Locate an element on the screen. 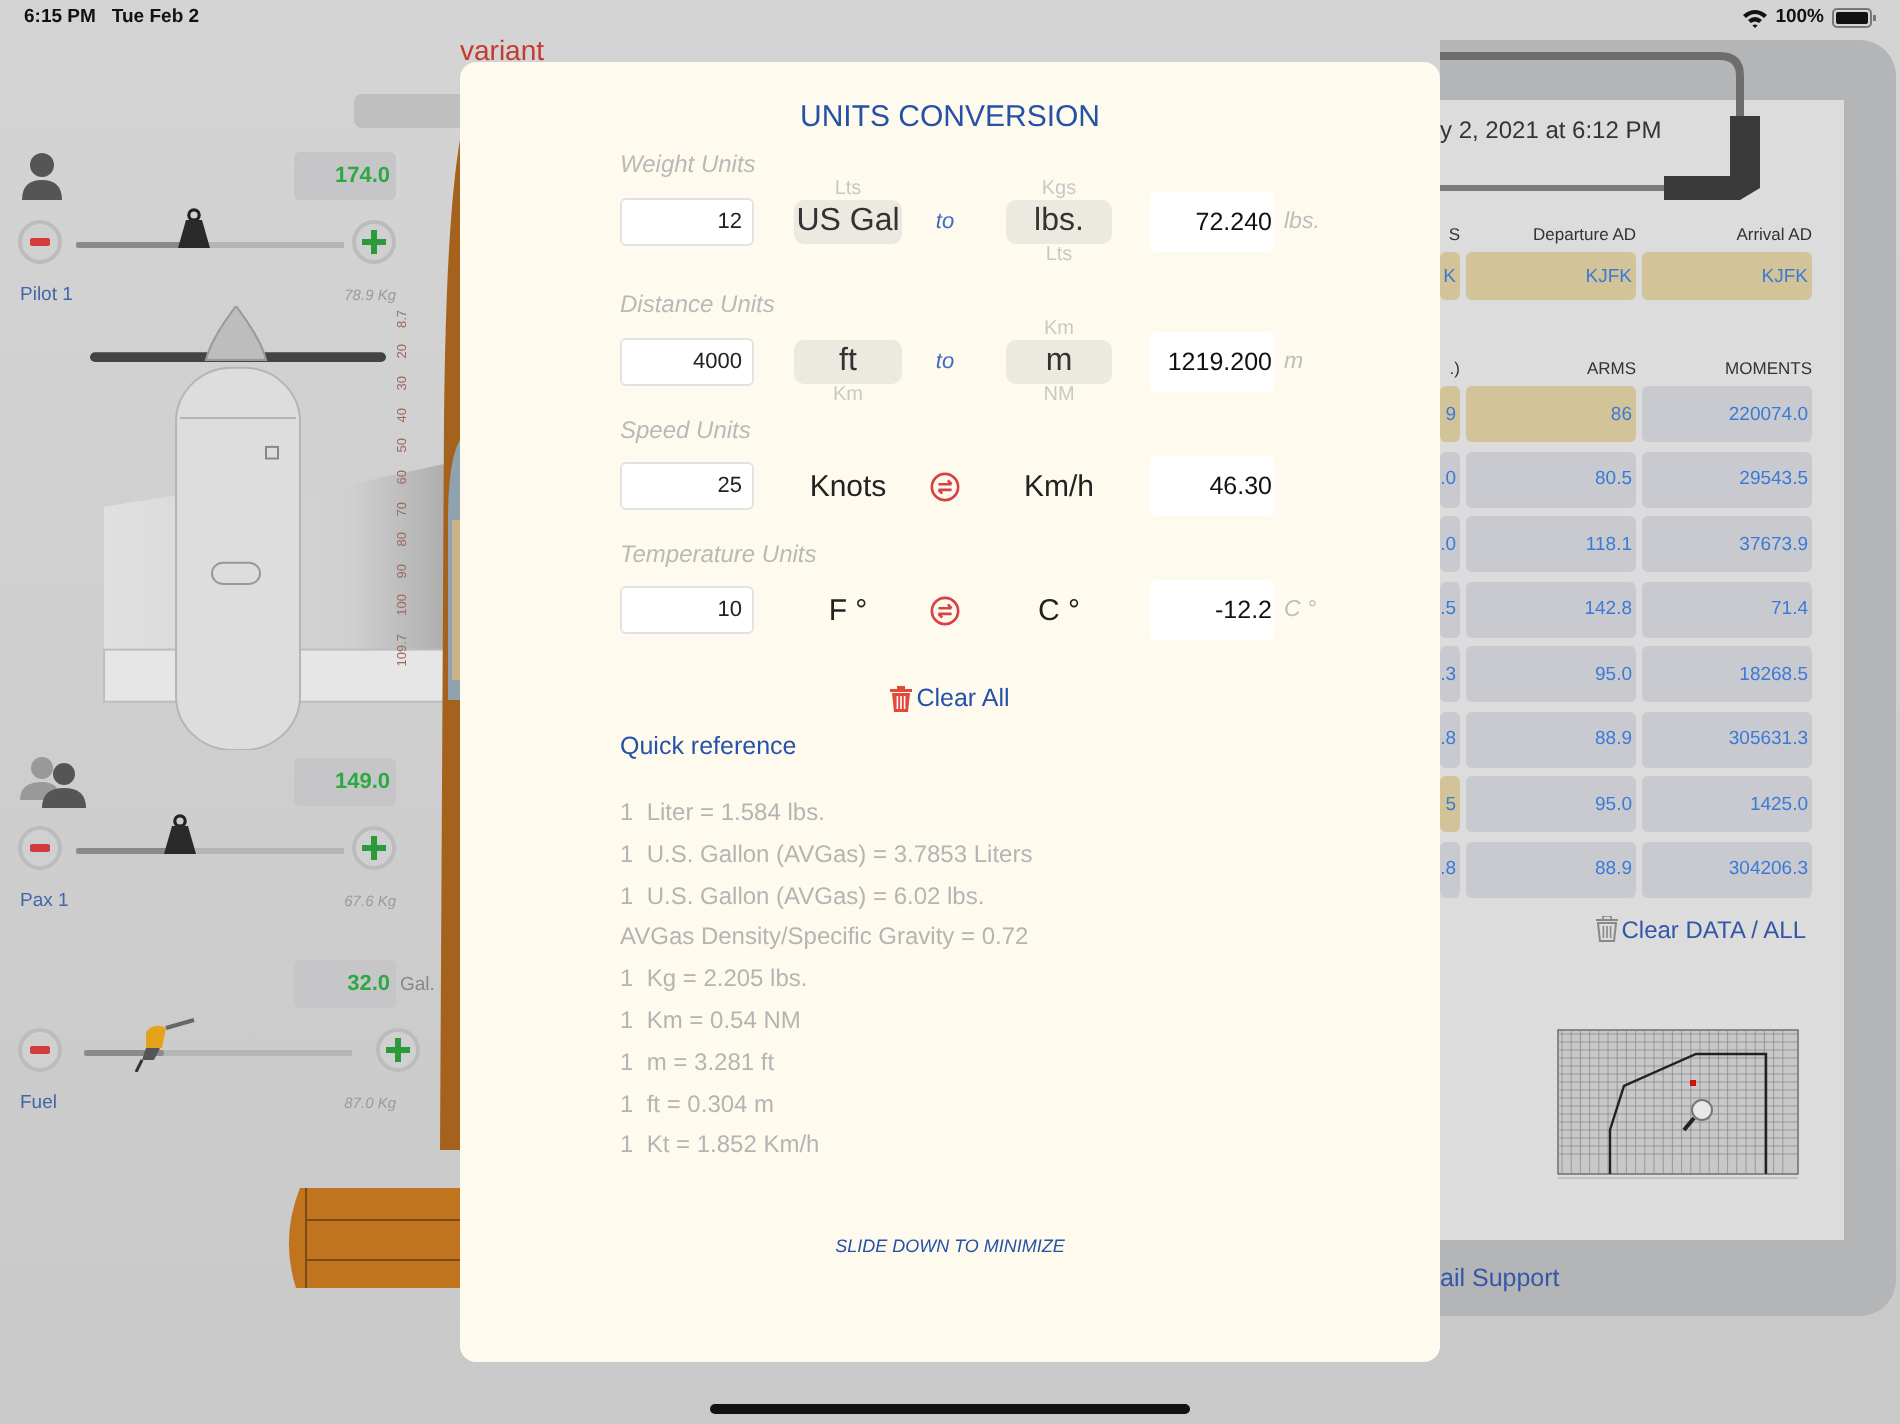 This screenshot has height=1424, width=1900. table-cell: 305631.3 is located at coordinates (1727, 739).